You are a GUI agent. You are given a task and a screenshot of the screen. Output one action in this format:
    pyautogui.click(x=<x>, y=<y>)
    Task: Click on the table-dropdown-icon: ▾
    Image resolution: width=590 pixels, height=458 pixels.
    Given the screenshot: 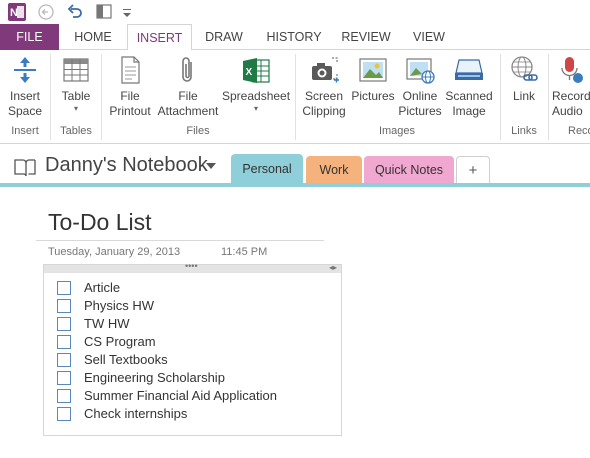 What is the action you would take?
    pyautogui.click(x=75, y=108)
    